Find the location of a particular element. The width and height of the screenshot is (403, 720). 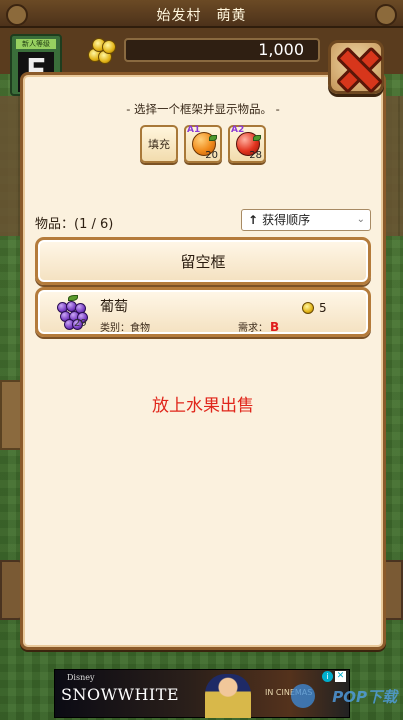

frame-fill-label: 填充 is located at coordinates (159, 144).